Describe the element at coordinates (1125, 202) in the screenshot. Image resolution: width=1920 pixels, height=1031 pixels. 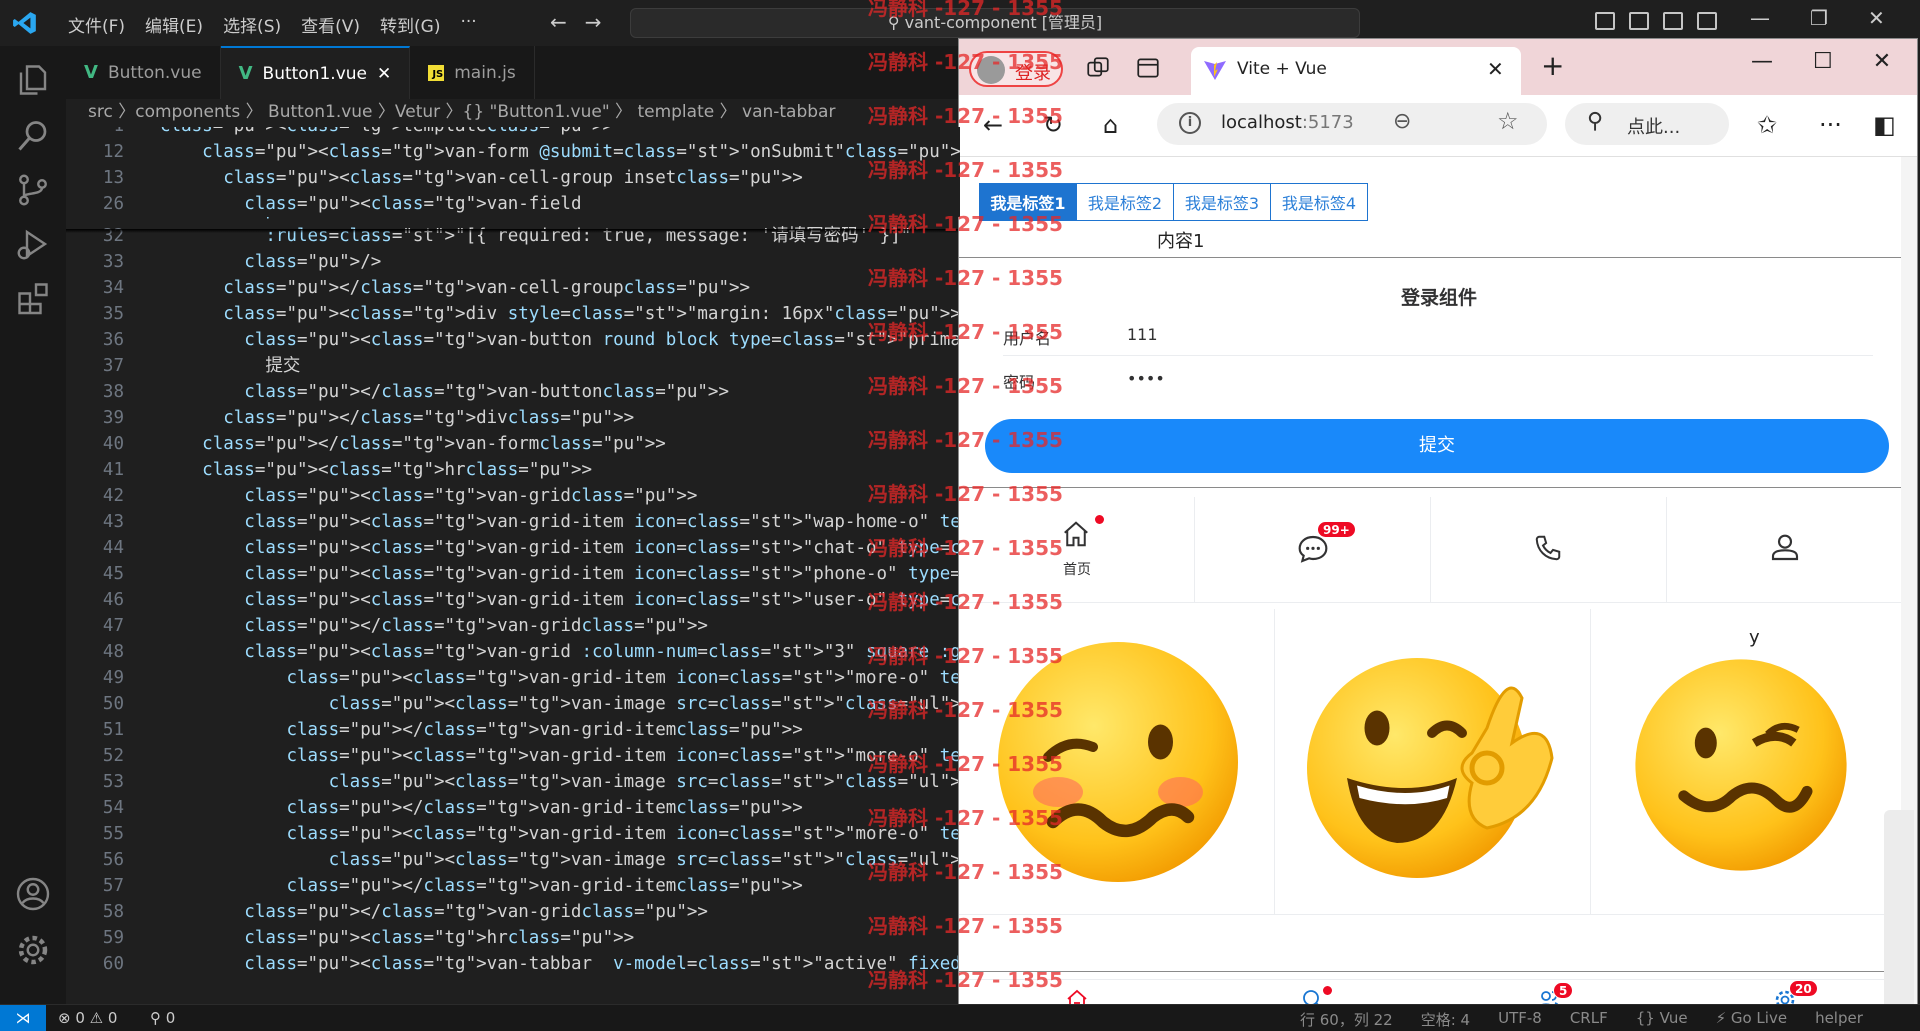
I see `tab-label-2: 我是标签2` at that location.